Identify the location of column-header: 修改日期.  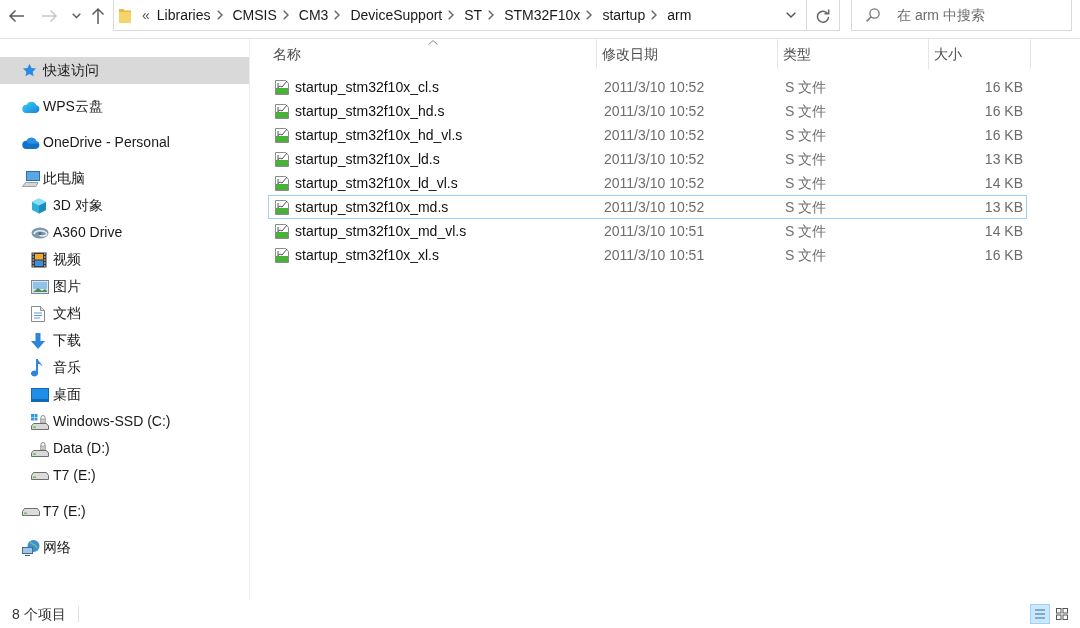
(687, 54).